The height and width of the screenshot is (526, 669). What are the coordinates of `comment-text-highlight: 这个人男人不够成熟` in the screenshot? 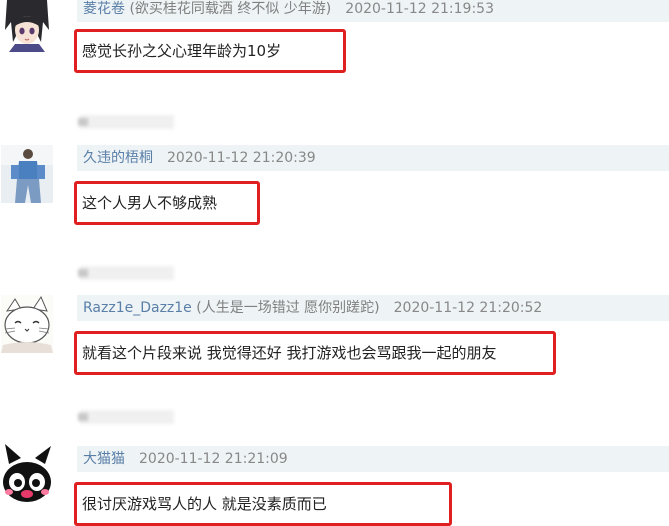 It's located at (167, 203).